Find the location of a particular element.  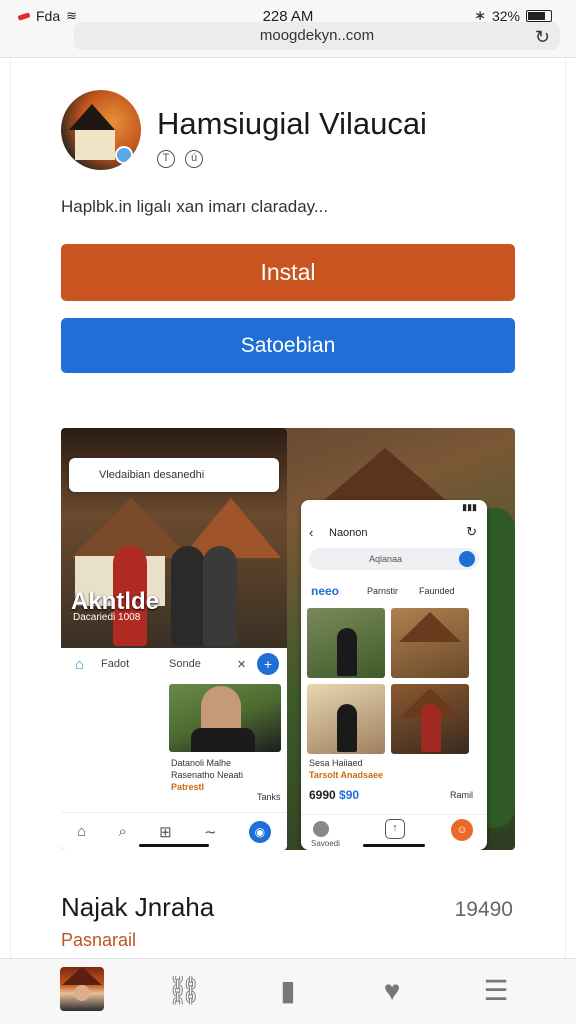

library-icon: ▮ is located at coordinates (288, 991).